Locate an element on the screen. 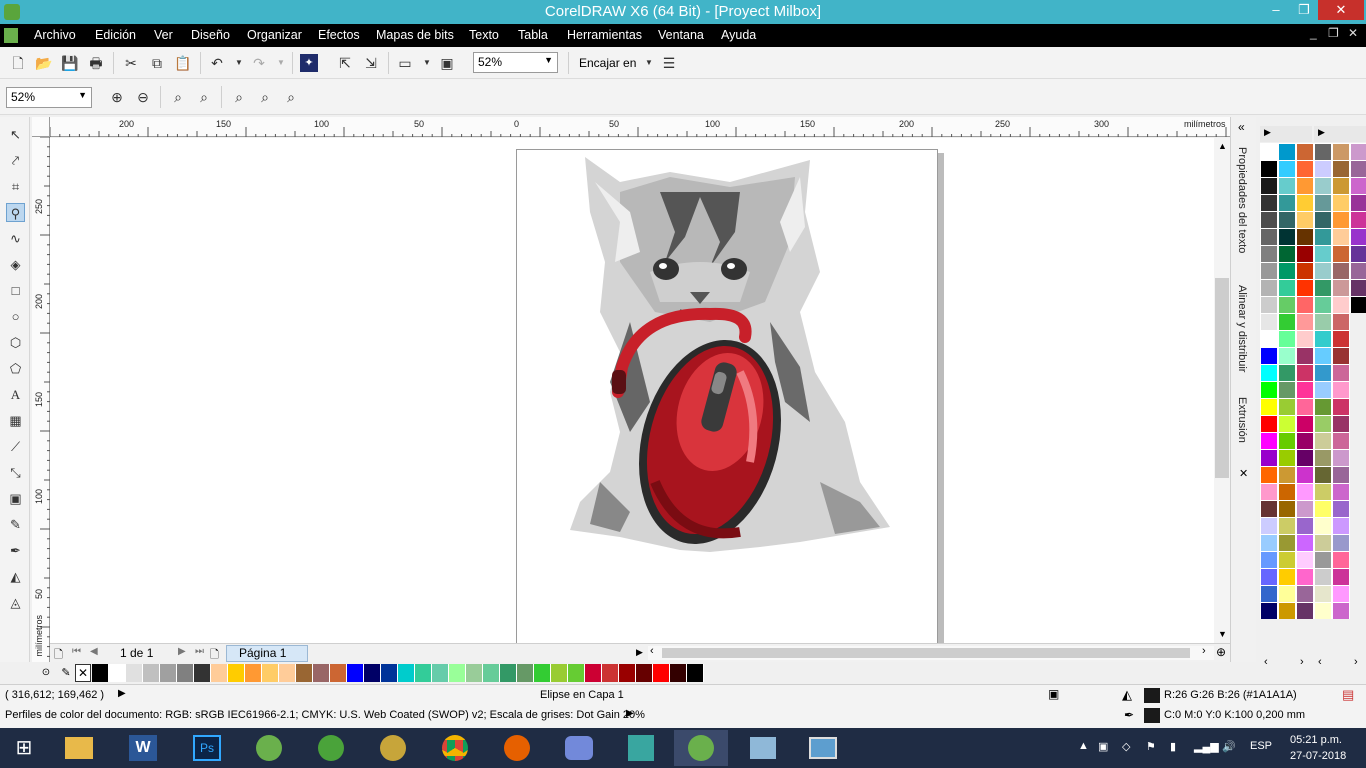 This screenshot has width=1366, height=768. vertical-scrollbar: ▲ ▼ is located at coordinates (1222, 390).